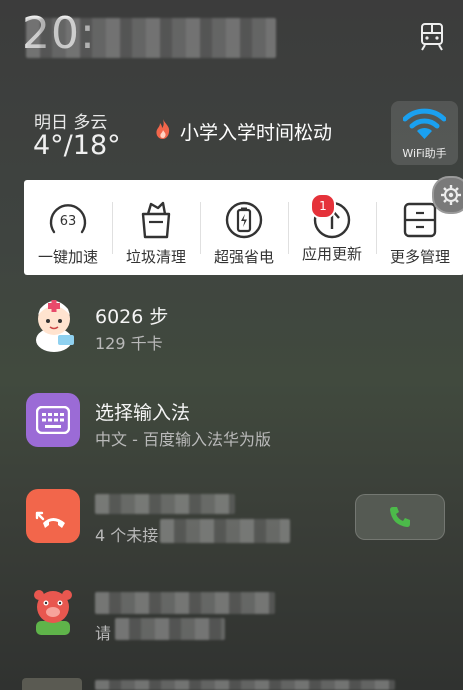 This screenshot has width=463, height=690. What do you see at coordinates (54, 325) in the screenshot?
I see `health-mascot-icon` at bounding box center [54, 325].